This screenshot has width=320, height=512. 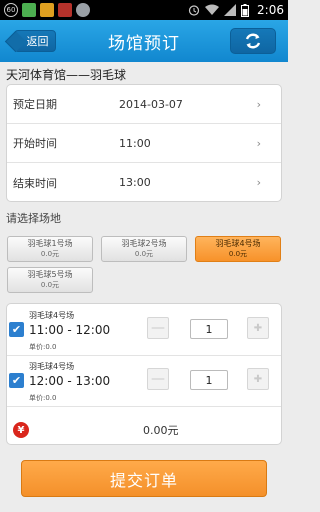 What do you see at coordinates (70, 330) in the screenshot?
I see `booking-time: 11:00 - 12:00` at bounding box center [70, 330].